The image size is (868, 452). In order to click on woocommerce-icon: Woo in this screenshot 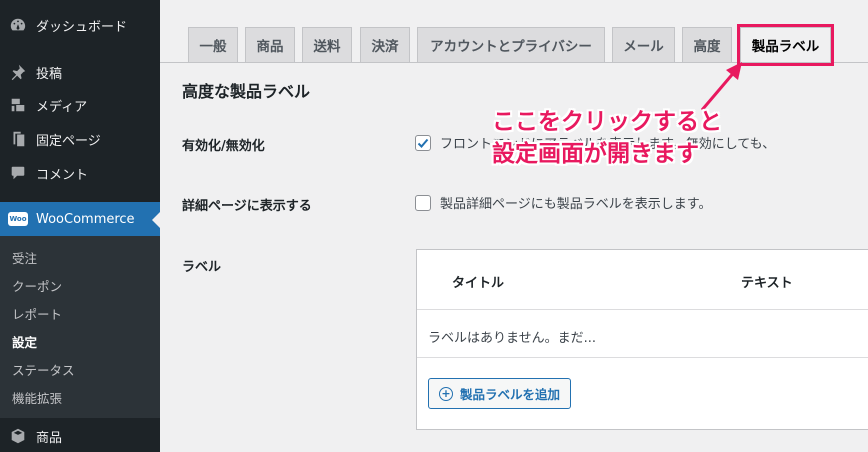, I will do `click(18, 219)`.